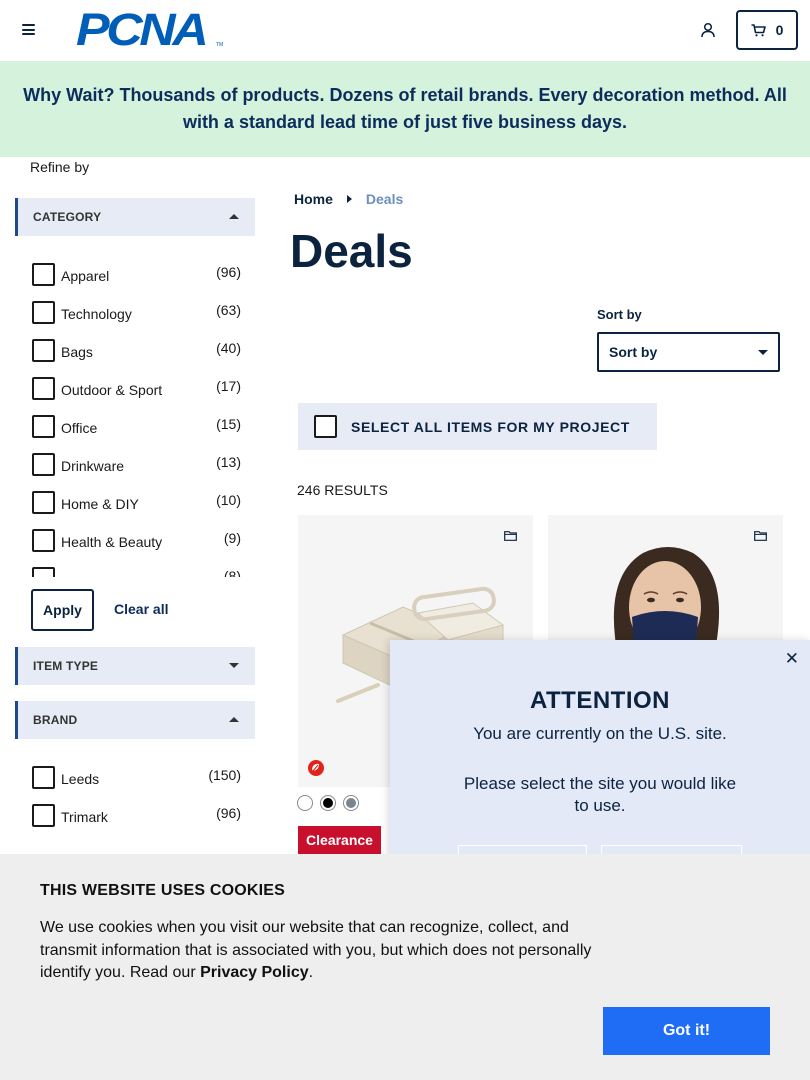  Describe the element at coordinates (254, 972) in the screenshot. I see `privacy-policy-link: Privacy Policy` at that location.